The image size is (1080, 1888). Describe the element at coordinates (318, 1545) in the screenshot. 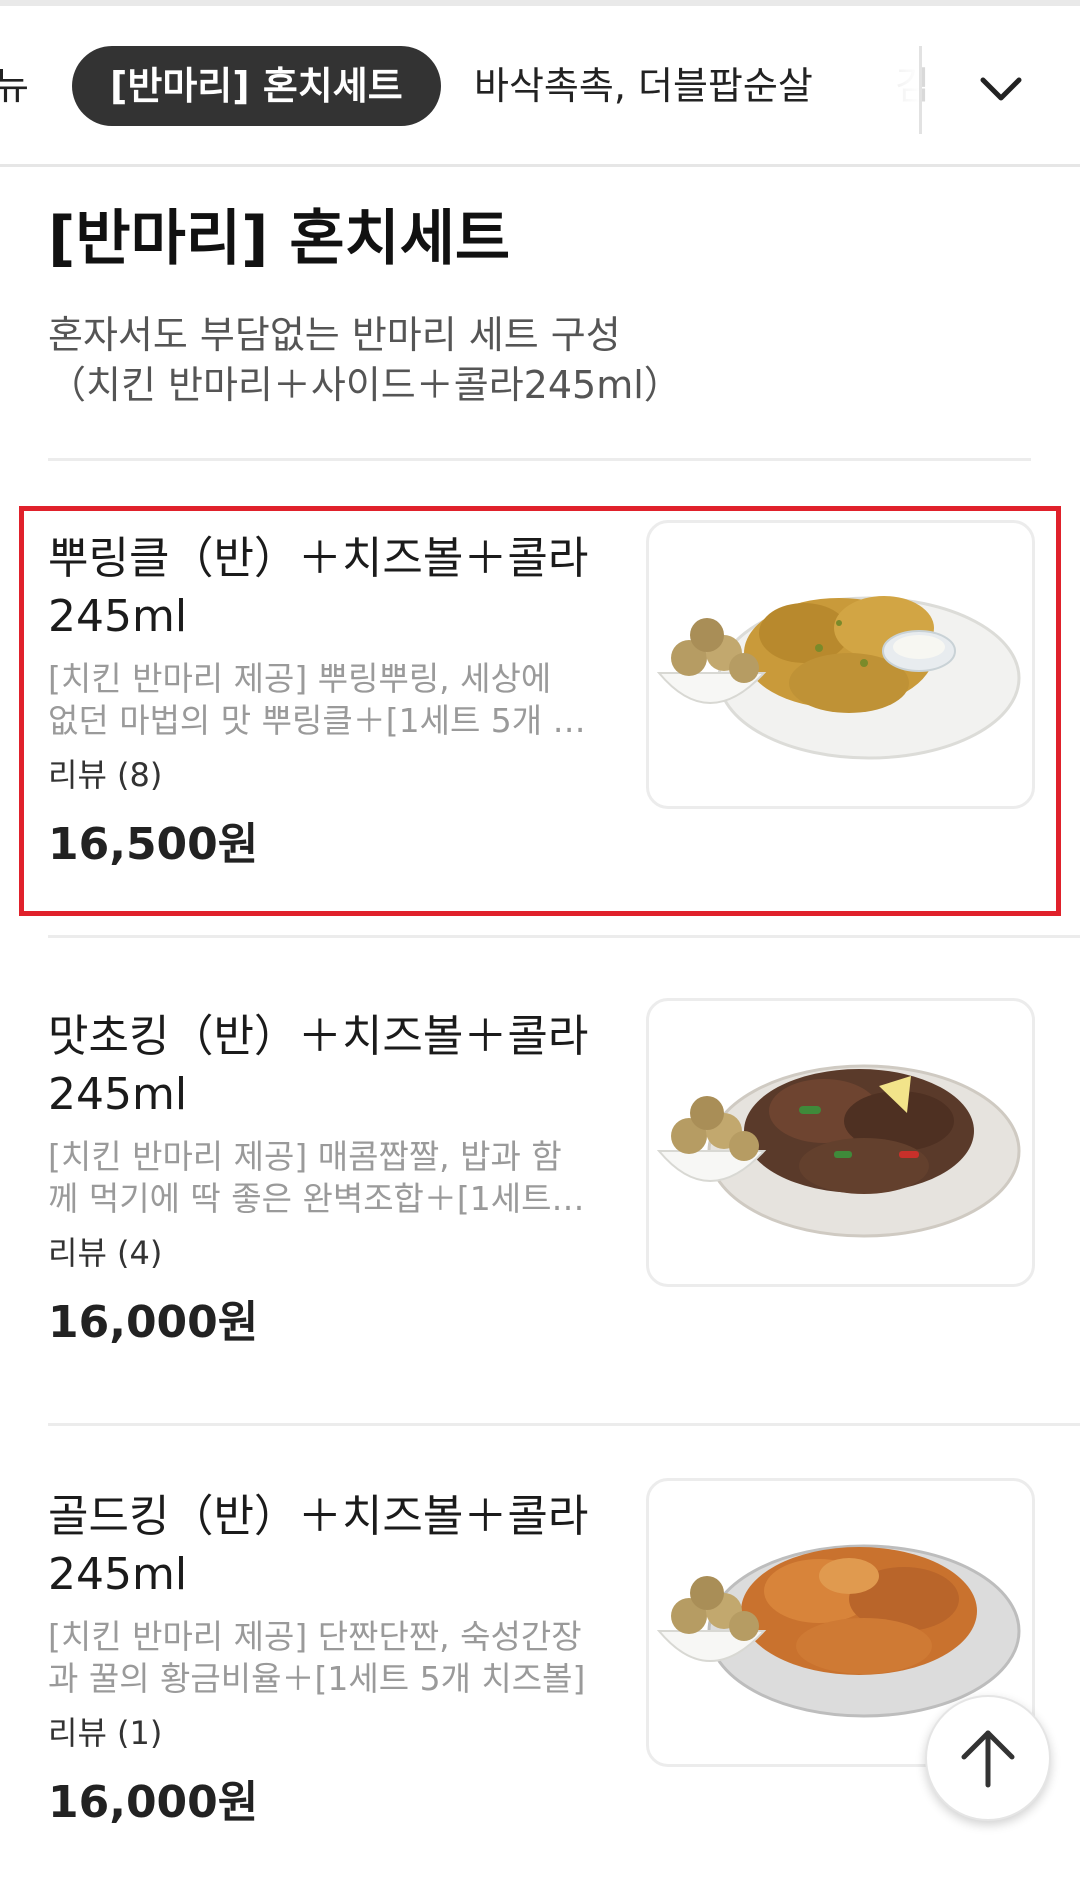

I see `product-name: 골드킹（반）＋치즈볼＋콜라245ml` at that location.